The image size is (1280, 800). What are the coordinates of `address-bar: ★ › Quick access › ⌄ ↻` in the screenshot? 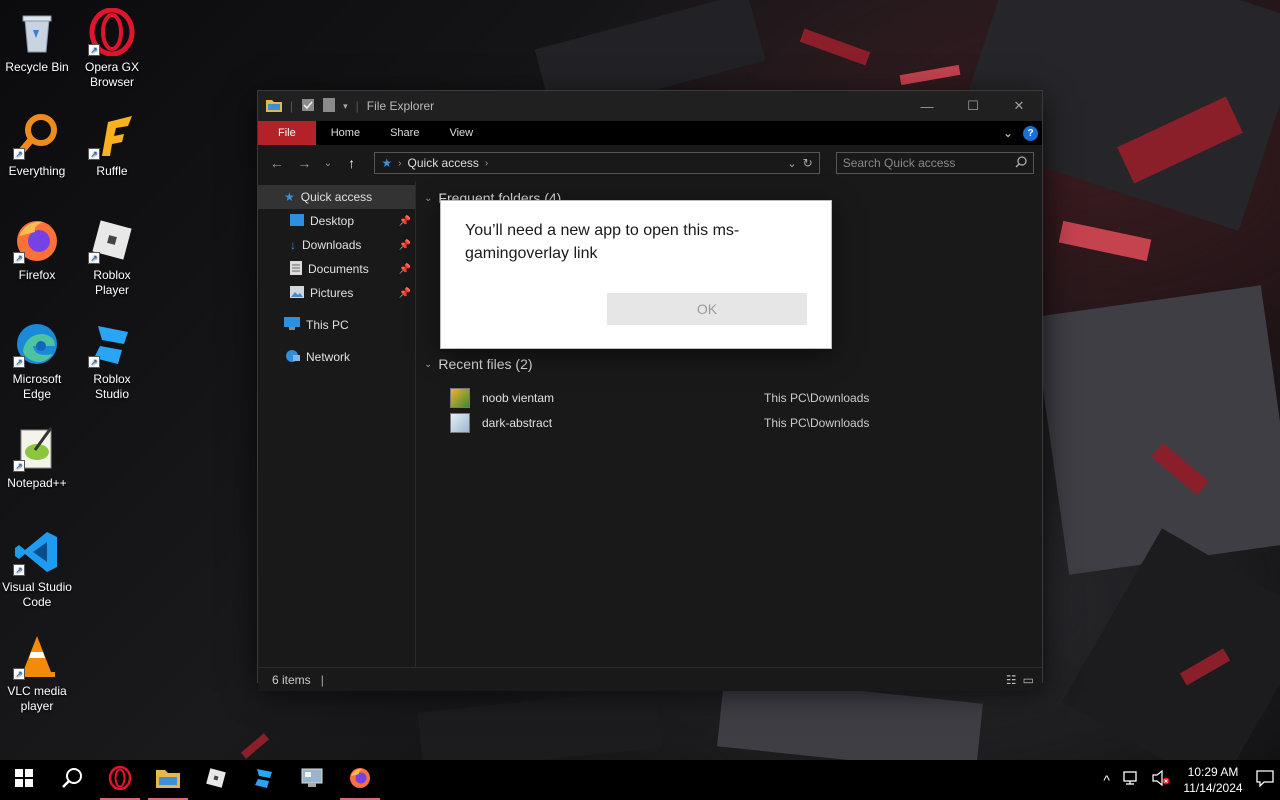 It's located at (597, 163).